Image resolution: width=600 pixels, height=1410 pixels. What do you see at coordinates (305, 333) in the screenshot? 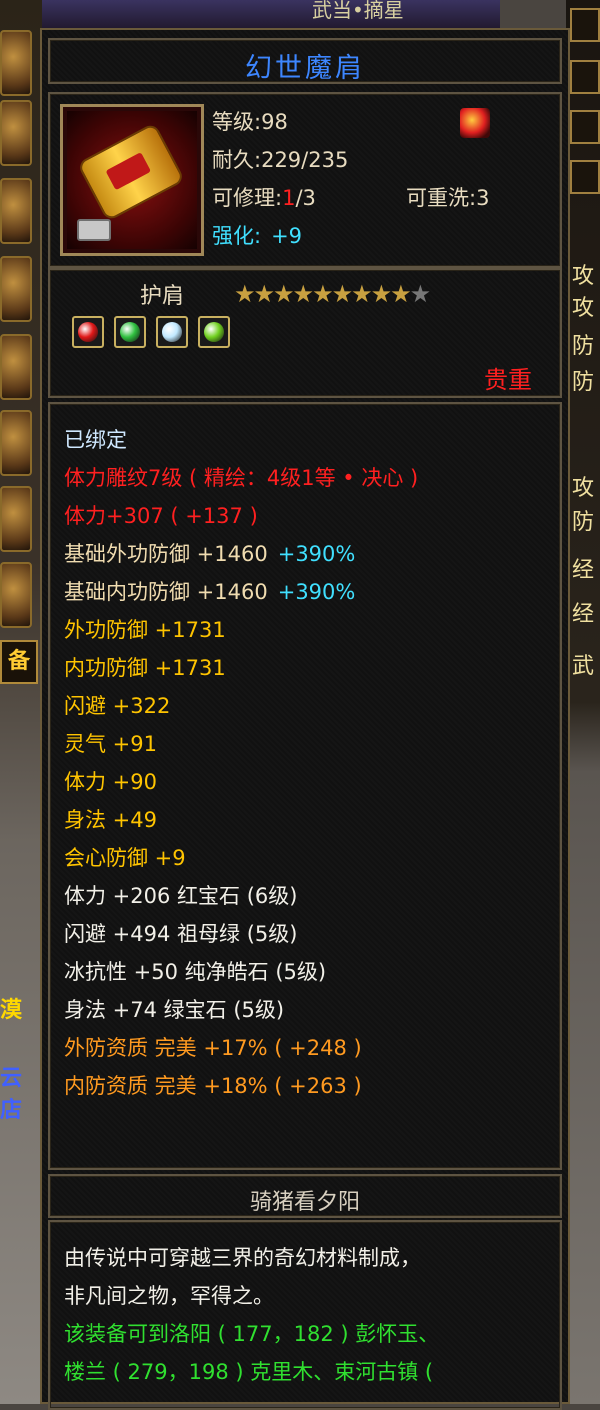
I see `slot-section: 护肩 ★★★★★★★★★★ 贵重` at bounding box center [305, 333].